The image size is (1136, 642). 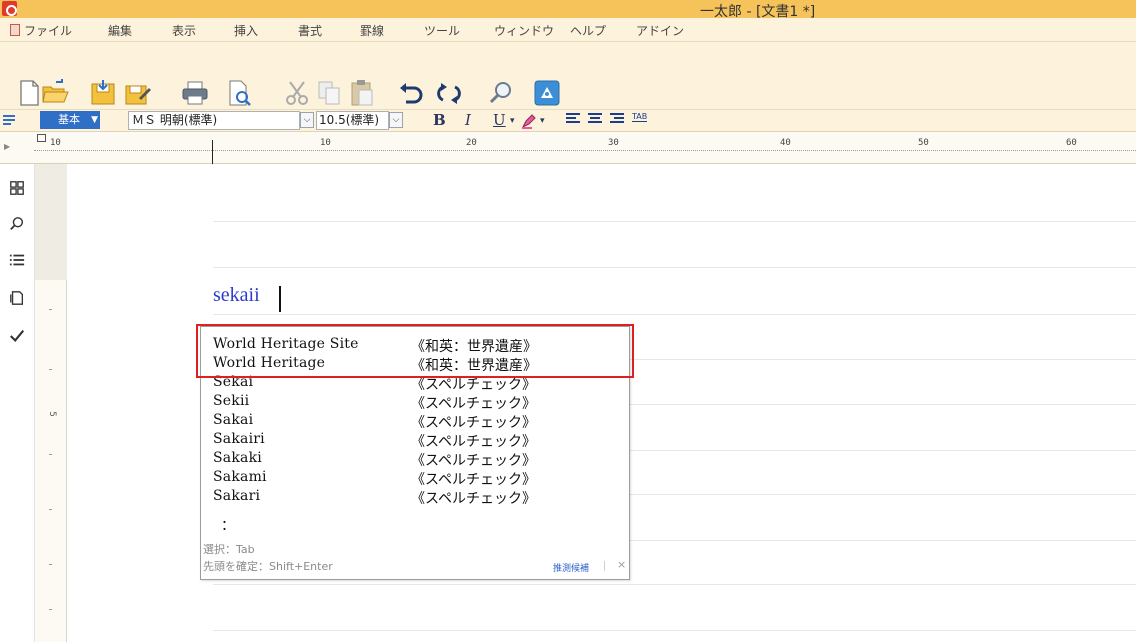 What do you see at coordinates (41, 138) in the screenshot?
I see `ruler-indent-box` at bounding box center [41, 138].